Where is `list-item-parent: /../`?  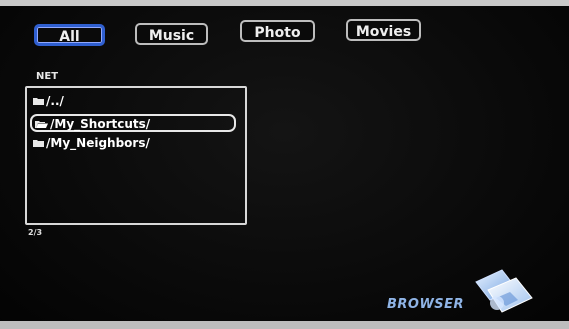
list-item-parent: /../ is located at coordinates (48, 101).